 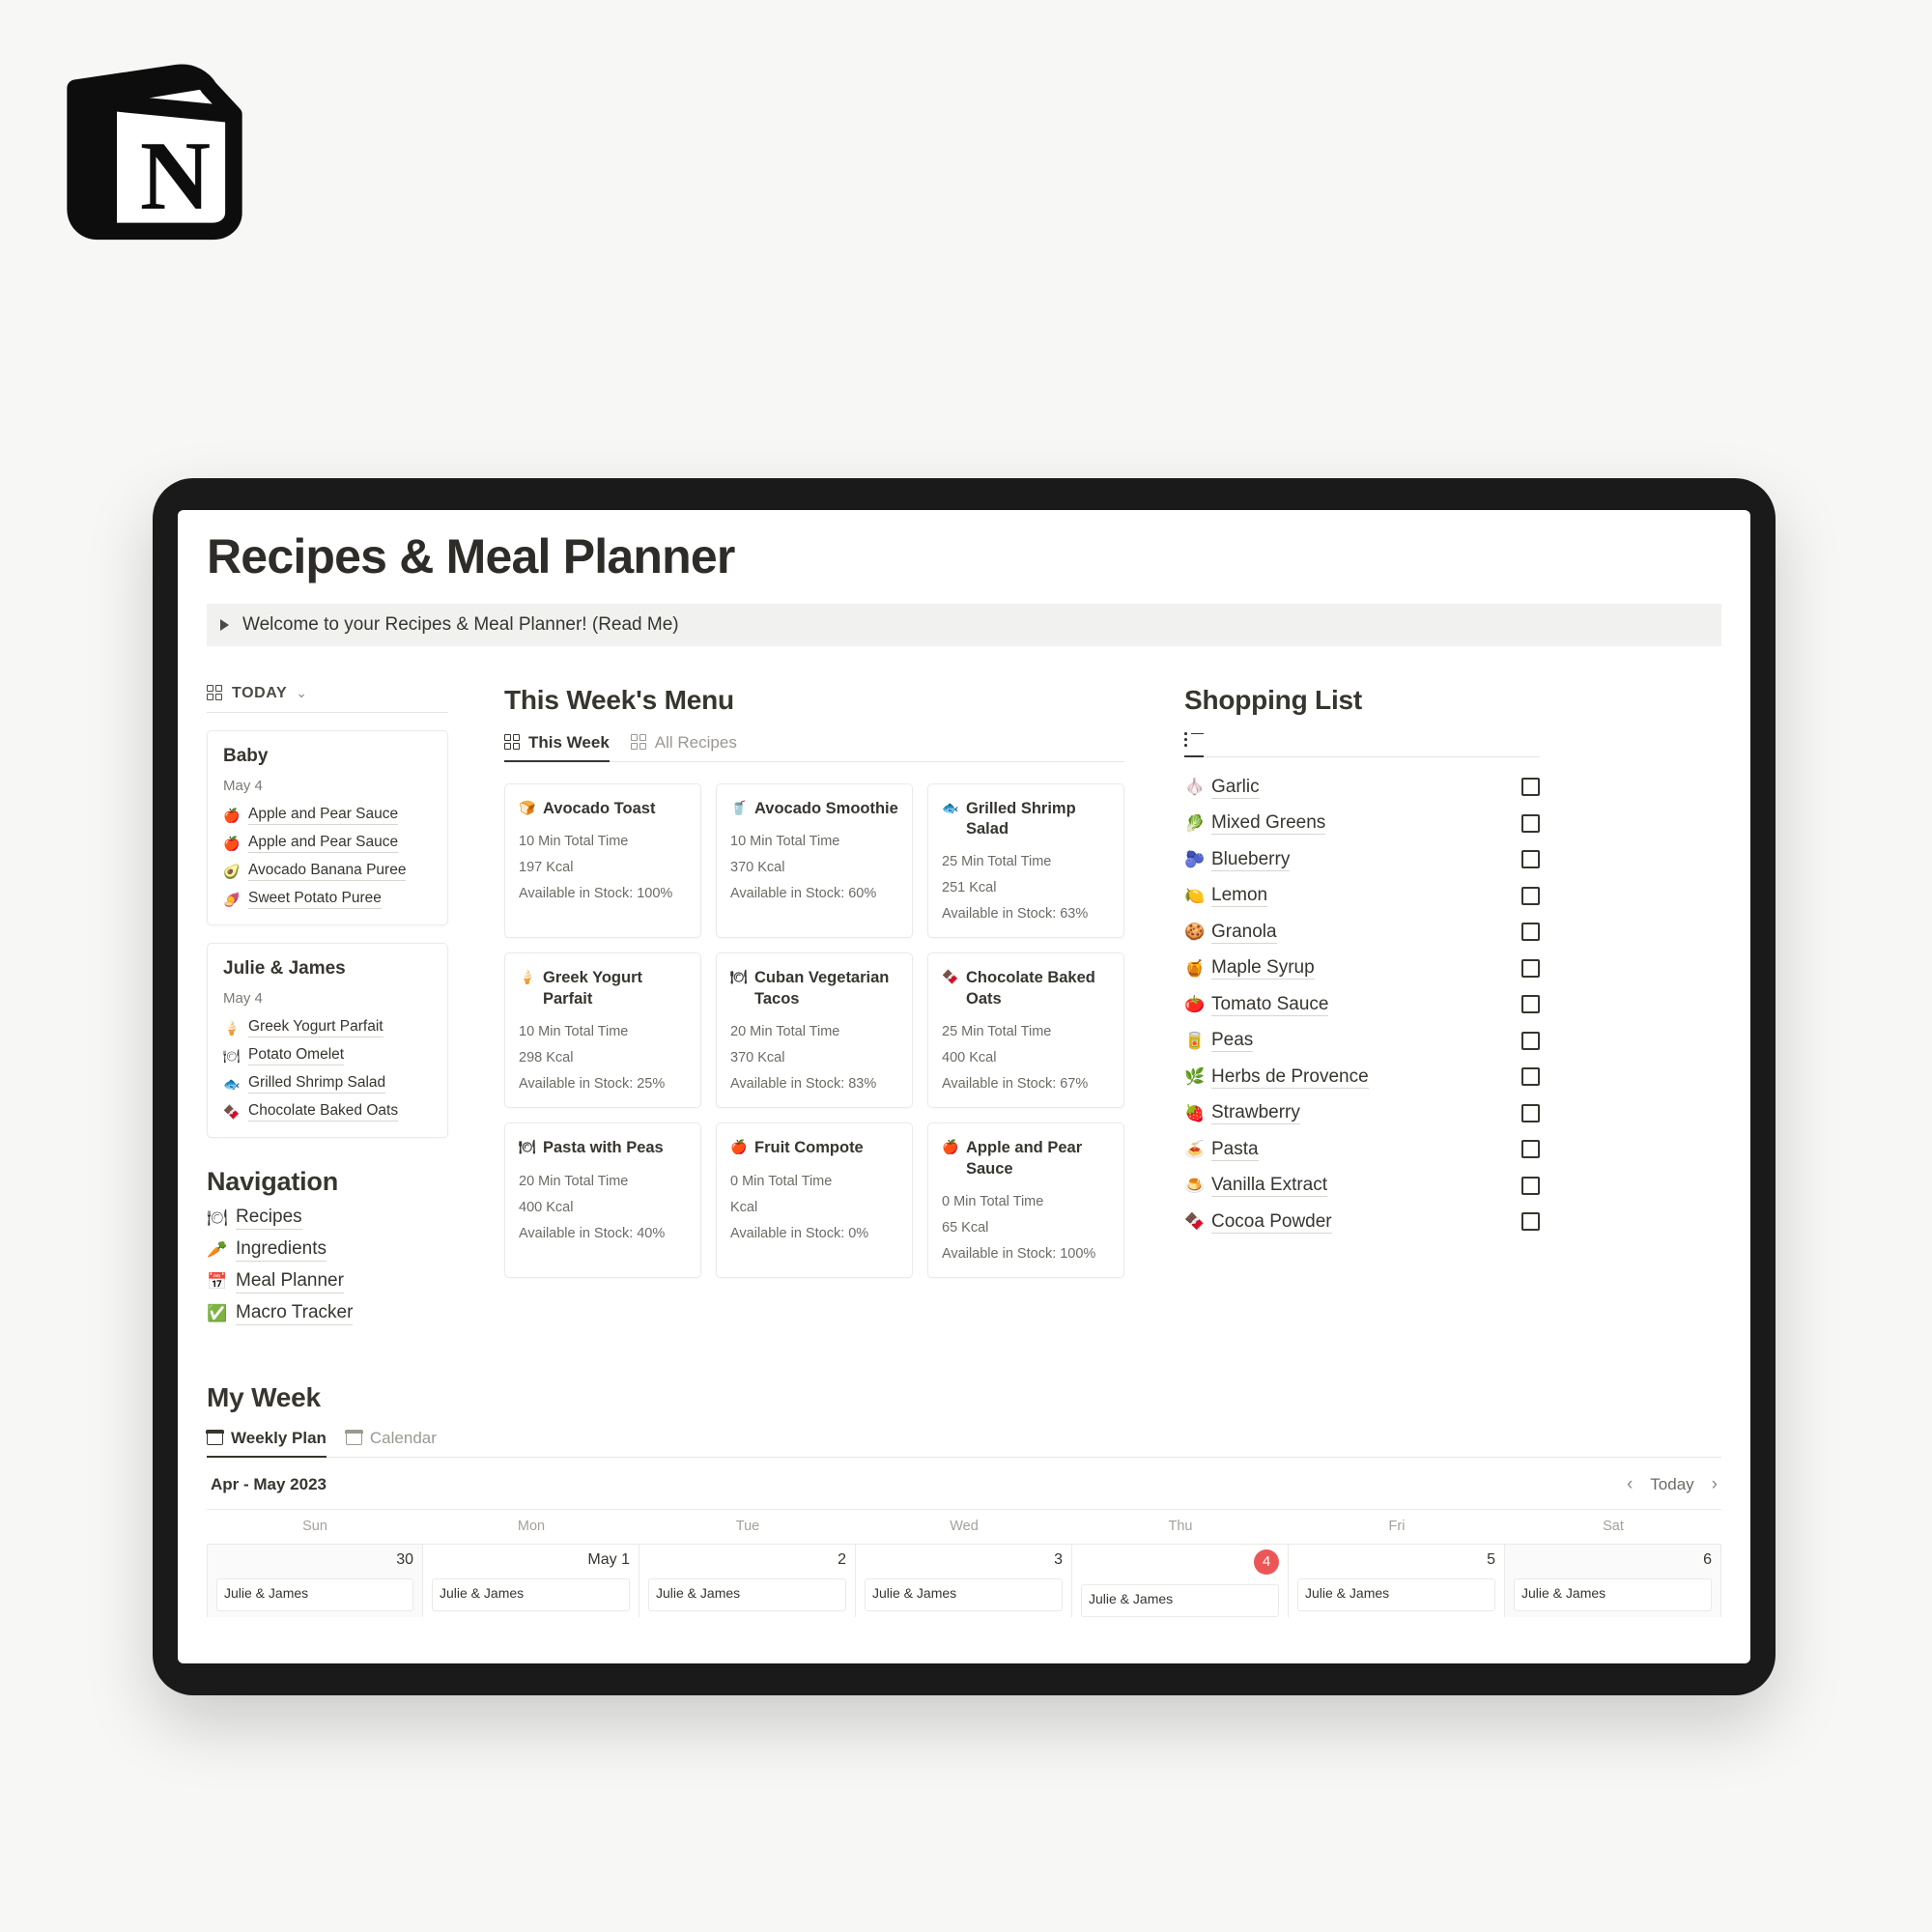 I want to click on meal-item: 🥑 Avocado Banana Puree, so click(x=327, y=871).